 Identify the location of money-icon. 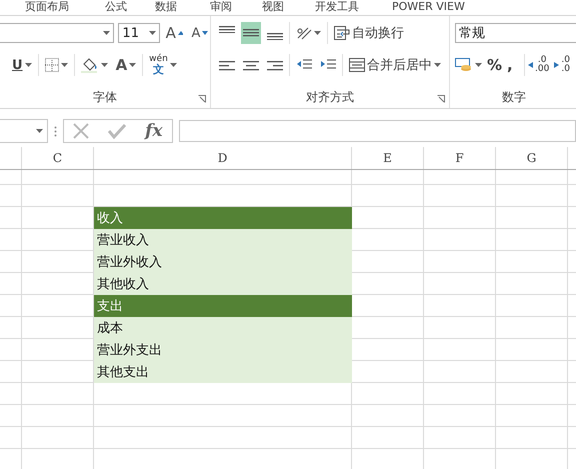
(464, 65).